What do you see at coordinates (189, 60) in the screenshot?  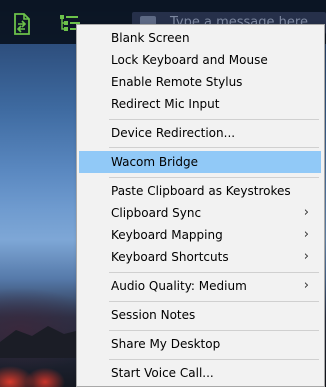 I see `menu-item-label: Lock Keyboard and Mouse` at bounding box center [189, 60].